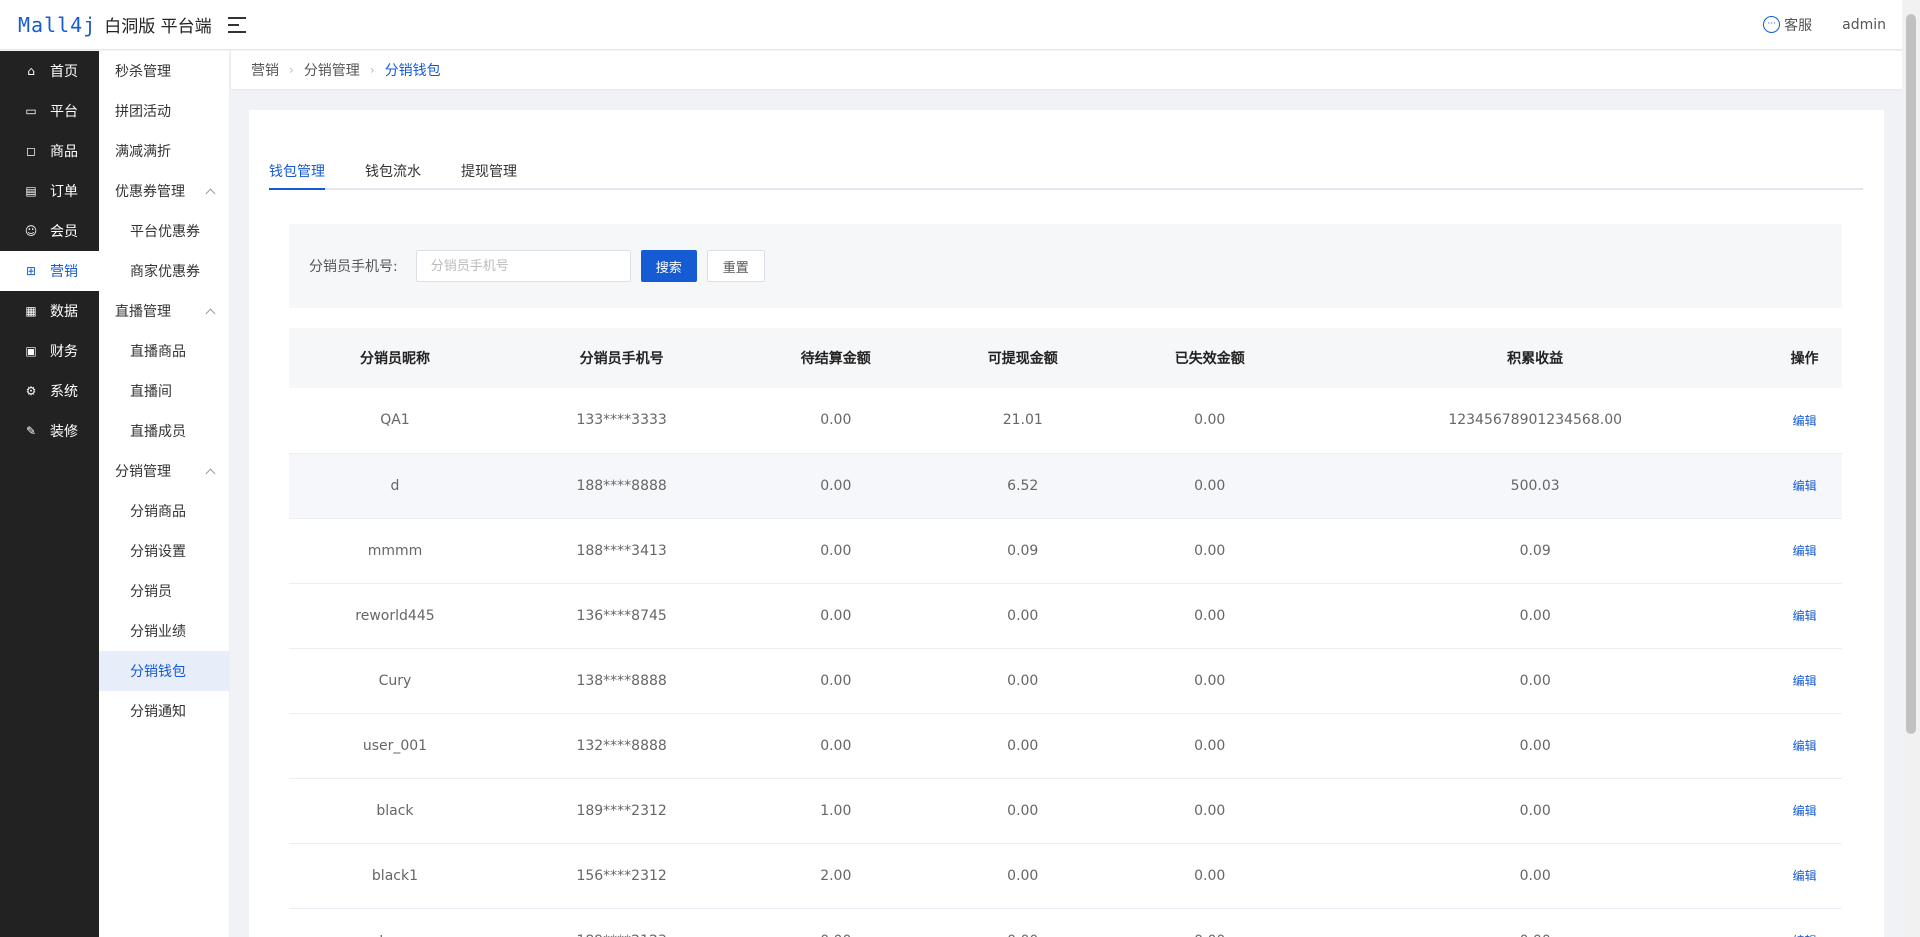  Describe the element at coordinates (158, 432) in the screenshot. I see `sub-menu-label: 直播成员` at that location.